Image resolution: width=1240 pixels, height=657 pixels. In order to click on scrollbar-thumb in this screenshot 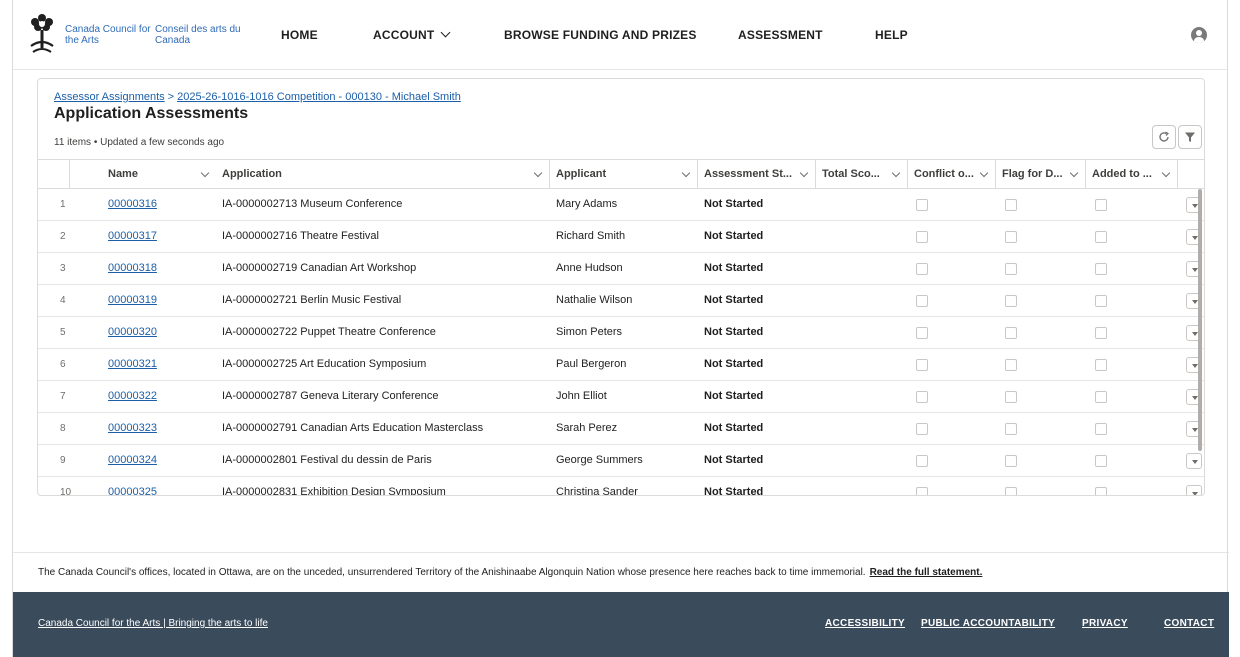, I will do `click(1200, 320)`.